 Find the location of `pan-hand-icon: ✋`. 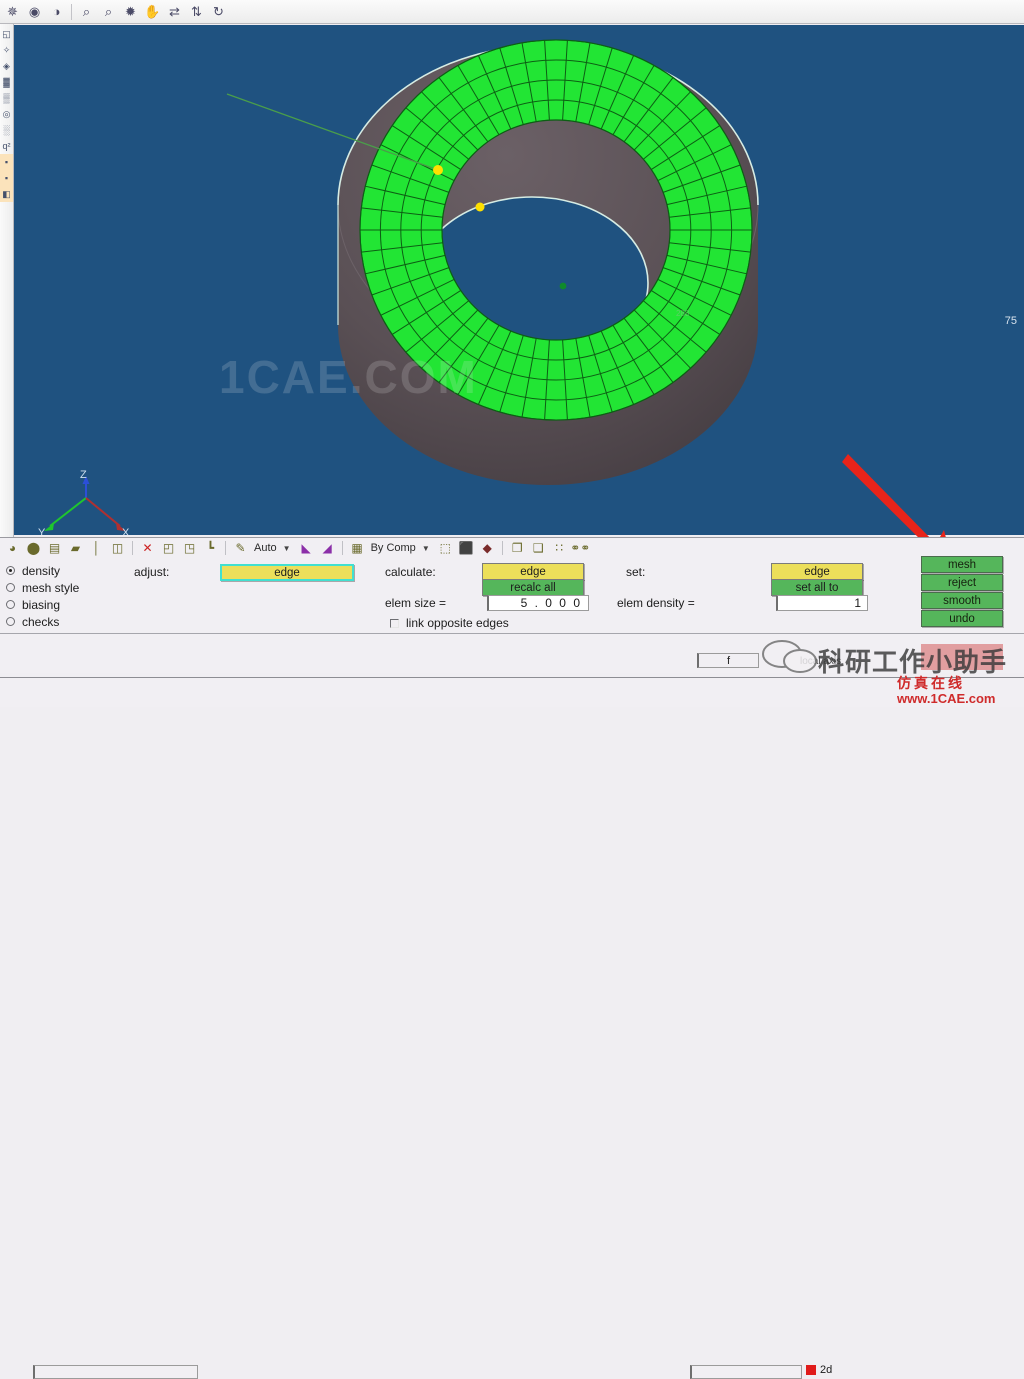

pan-hand-icon: ✋ is located at coordinates (152, 12).